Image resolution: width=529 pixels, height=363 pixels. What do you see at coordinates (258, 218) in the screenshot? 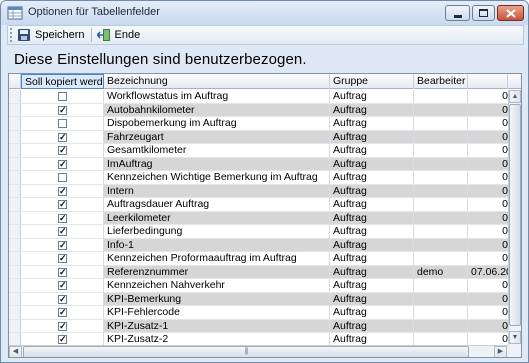
I see `table-row: ✓ Leerkilometer Auftrag 0` at bounding box center [258, 218].